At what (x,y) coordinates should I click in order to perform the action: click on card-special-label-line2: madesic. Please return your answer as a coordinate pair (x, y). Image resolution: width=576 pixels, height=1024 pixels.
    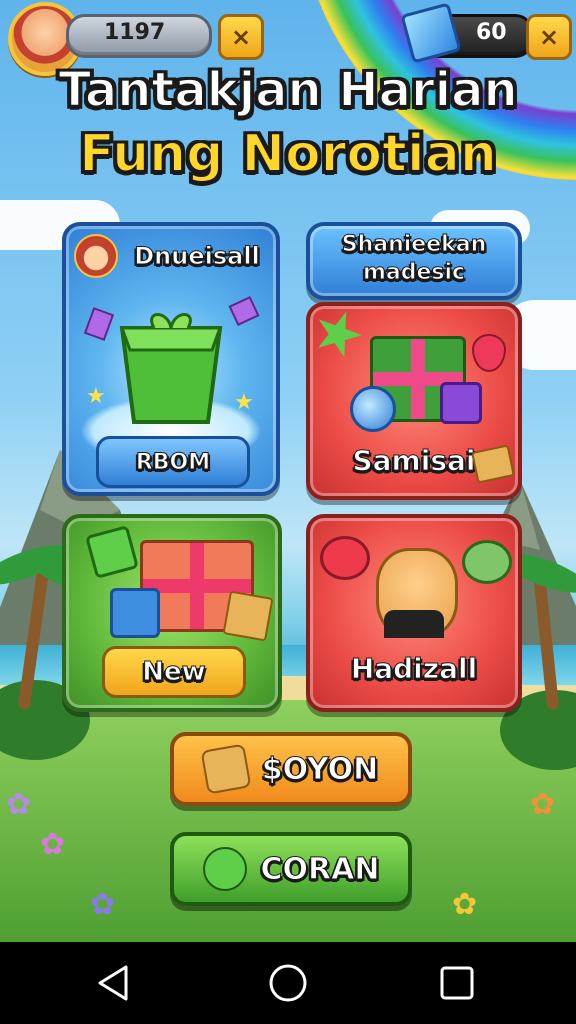
    Looking at the image, I should click on (414, 273).